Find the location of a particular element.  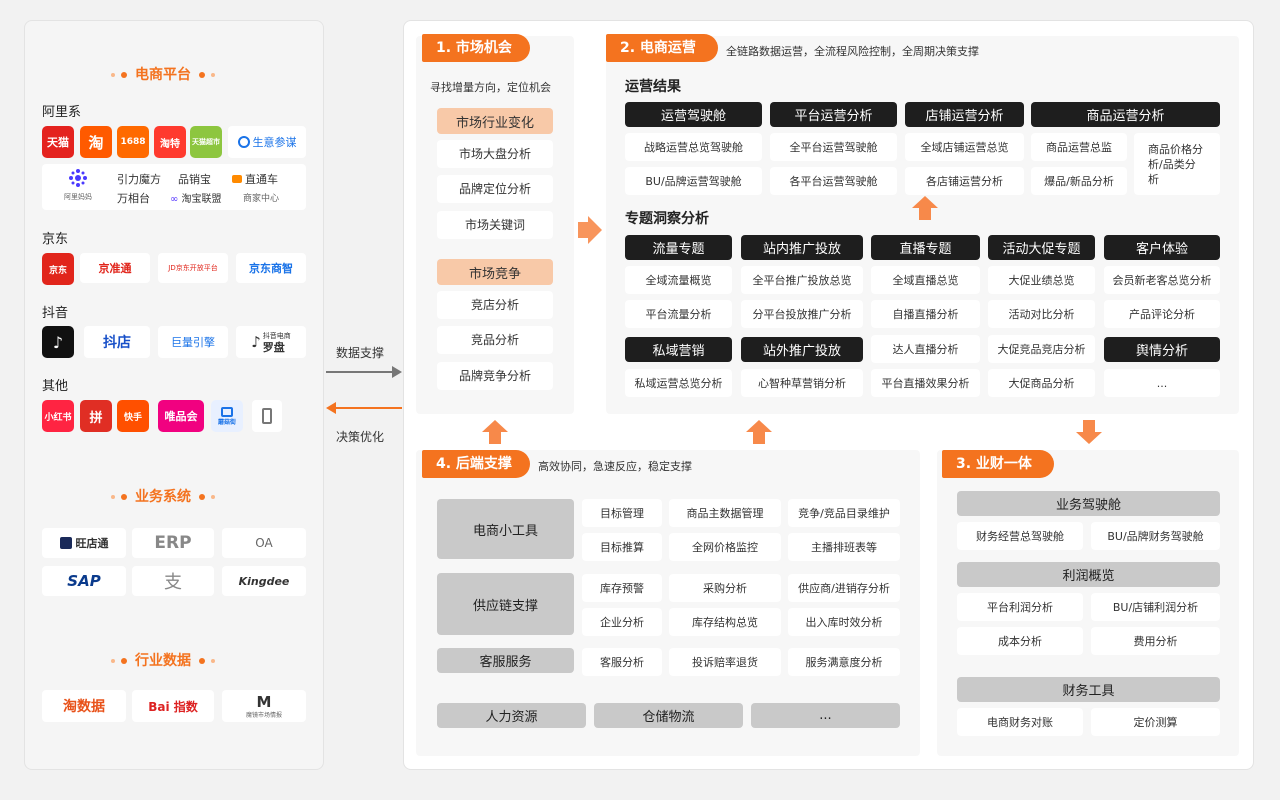

camera-icon is located at coordinates (227, 411).